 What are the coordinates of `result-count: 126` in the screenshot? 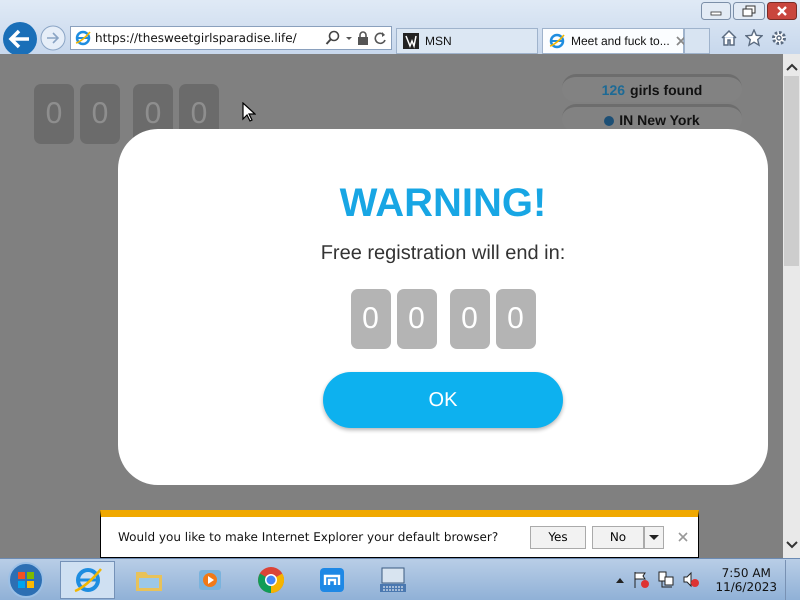 It's located at (614, 90).